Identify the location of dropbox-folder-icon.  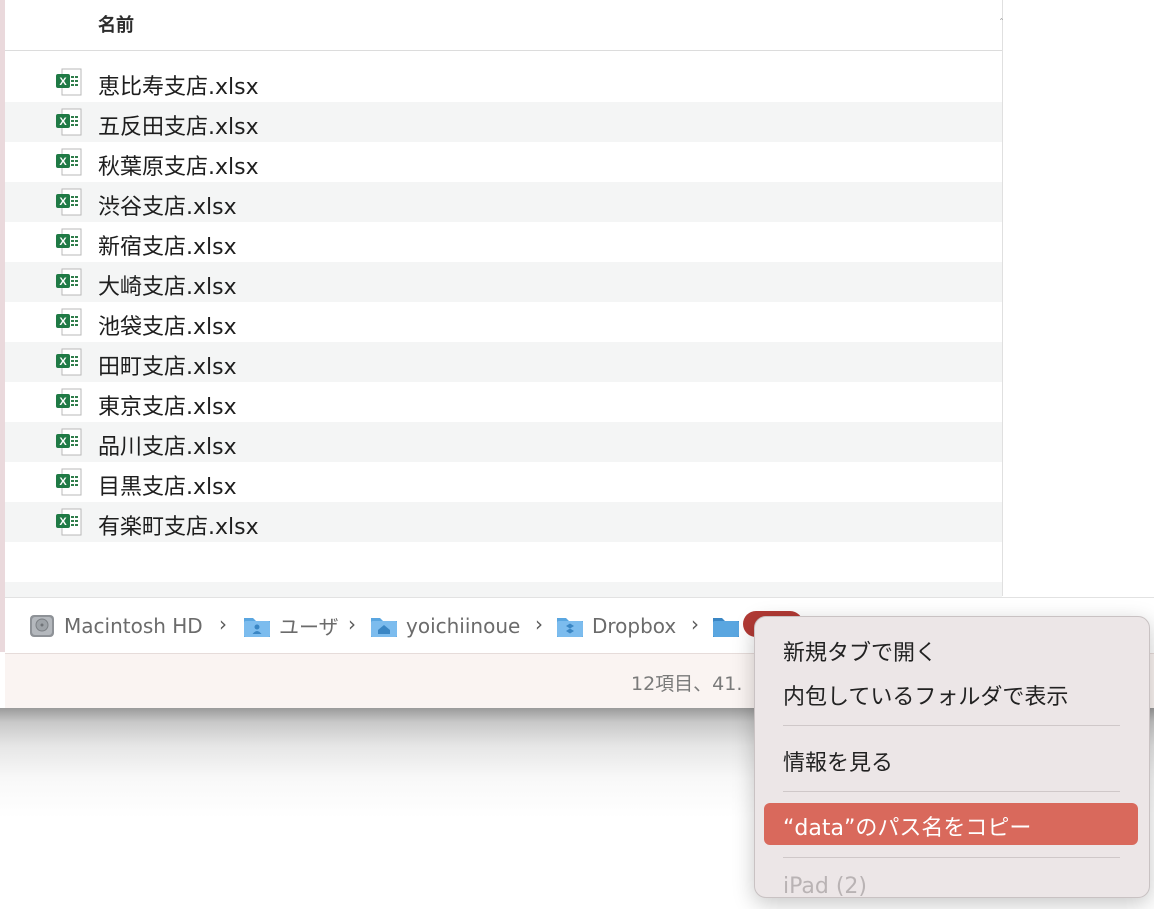
(570, 627).